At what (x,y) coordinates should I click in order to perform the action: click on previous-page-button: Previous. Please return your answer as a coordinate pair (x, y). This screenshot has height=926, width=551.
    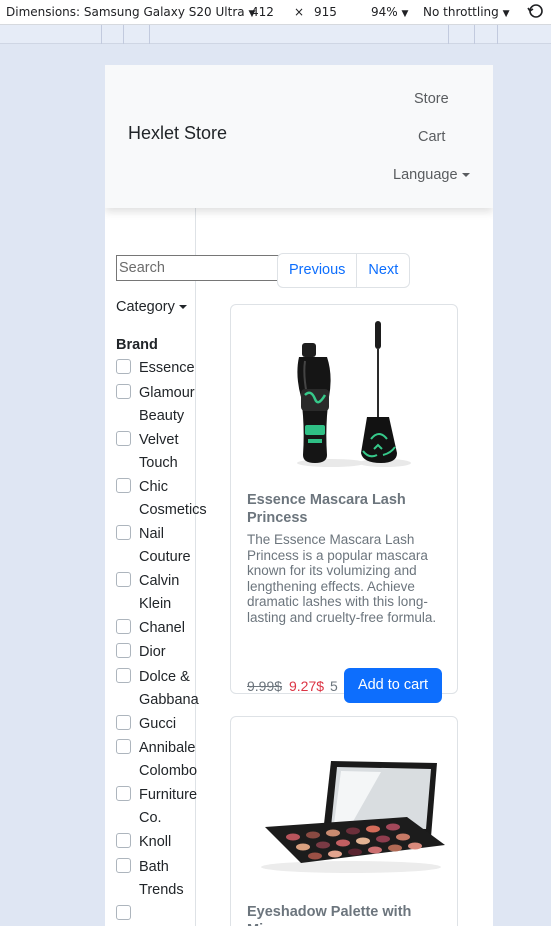
    Looking at the image, I should click on (317, 270).